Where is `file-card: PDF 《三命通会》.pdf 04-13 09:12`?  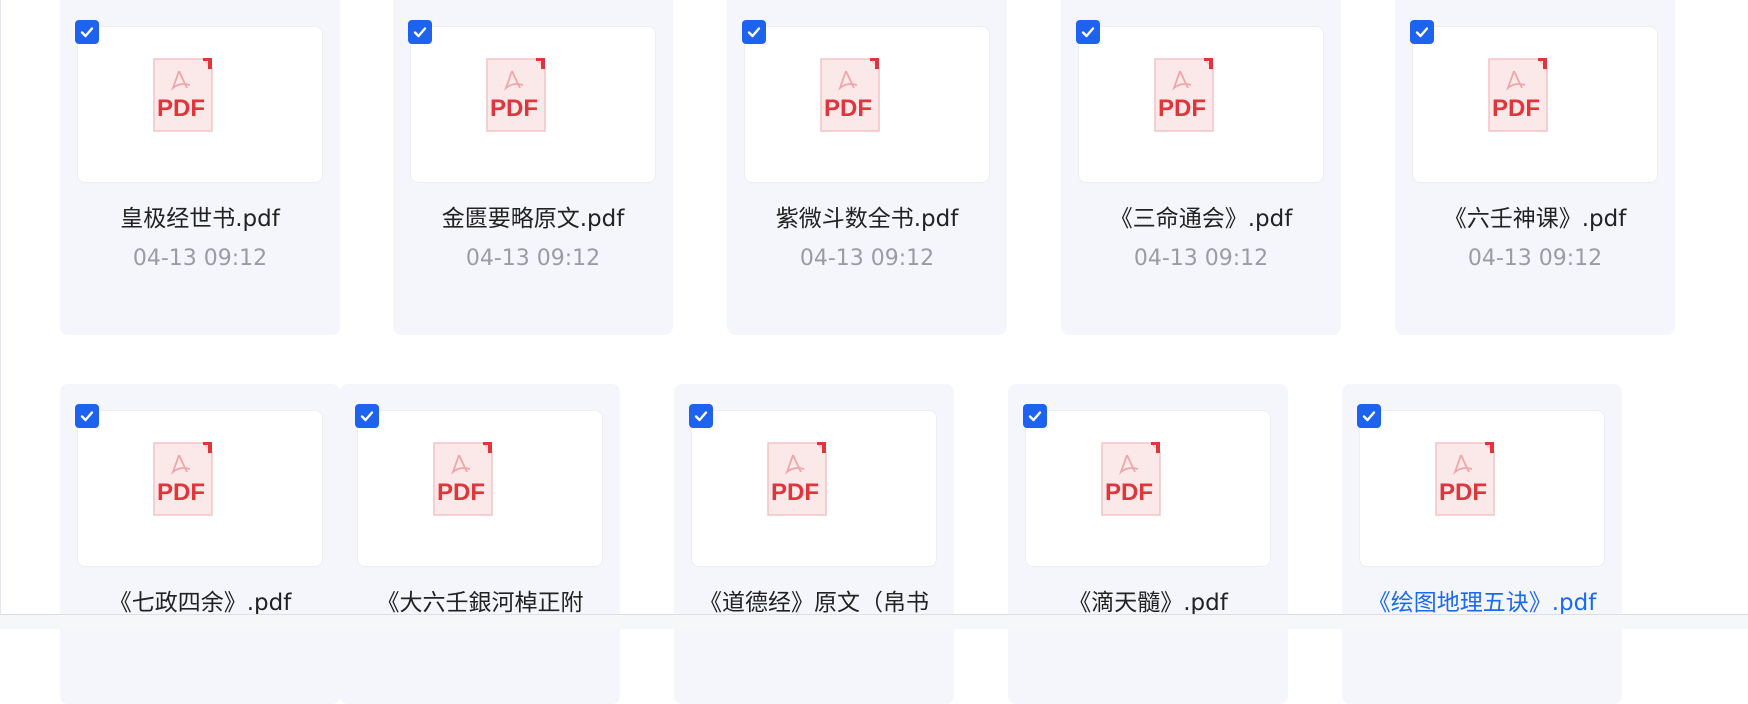
file-card: PDF 《三命通会》.pdf 04-13 09:12 is located at coordinates (1201, 167).